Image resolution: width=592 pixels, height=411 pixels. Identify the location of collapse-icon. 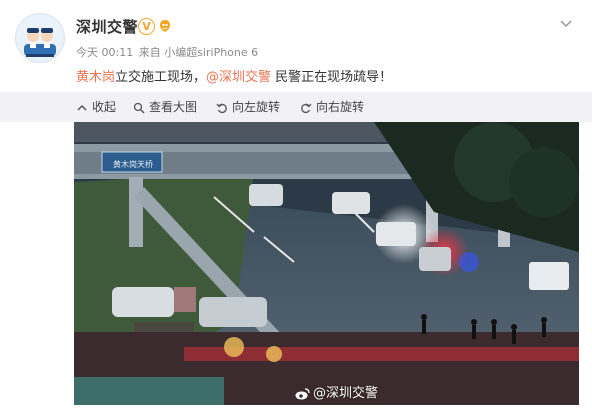
(82, 107).